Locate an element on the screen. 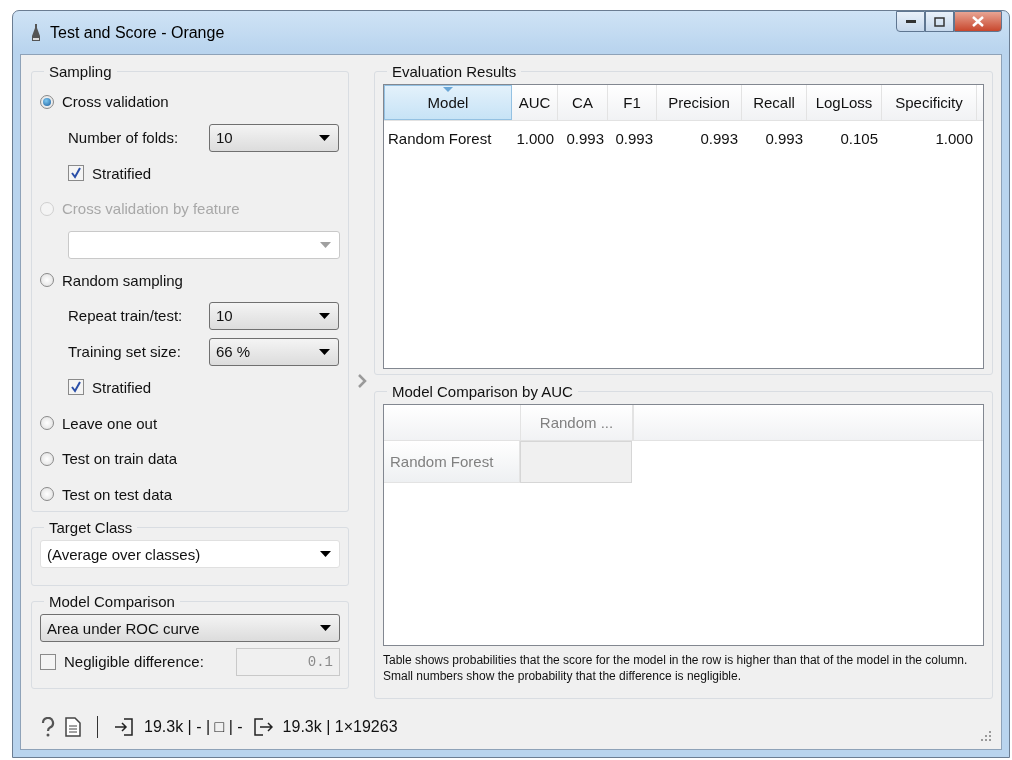 Image resolution: width=1012 pixels, height=760 pixels. maximize-icon is located at coordinates (939, 21).